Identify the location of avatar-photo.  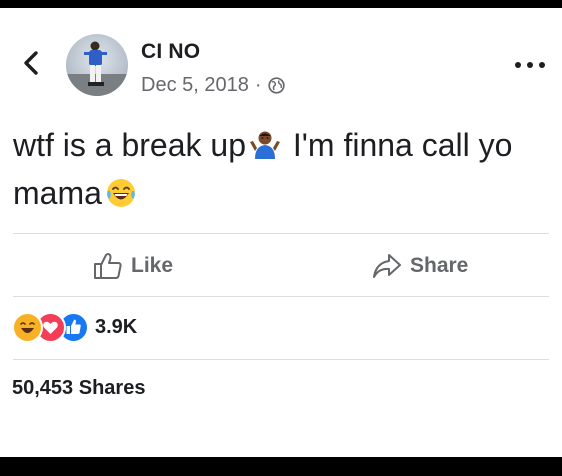
(97, 68).